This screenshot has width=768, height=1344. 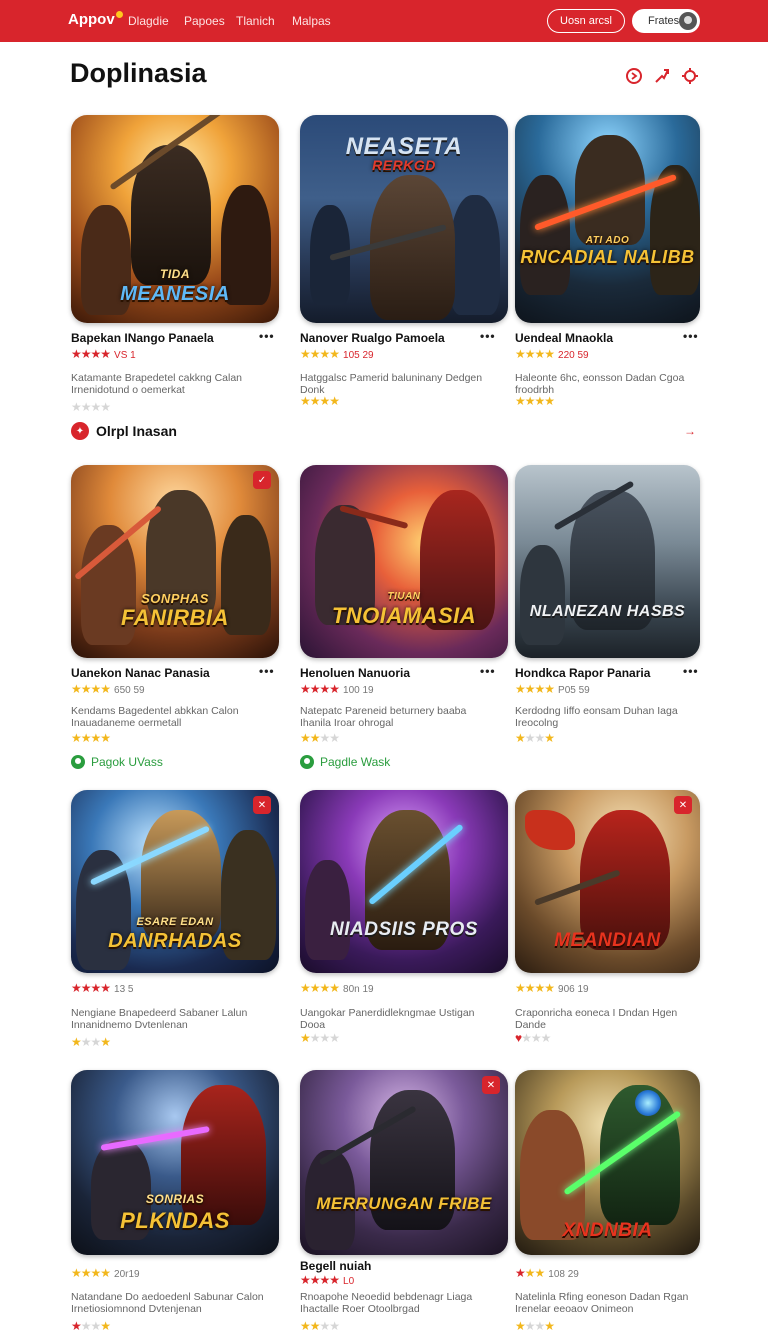 I want to click on card-title: Uanekon Nanac Panasia, so click(x=140, y=673).